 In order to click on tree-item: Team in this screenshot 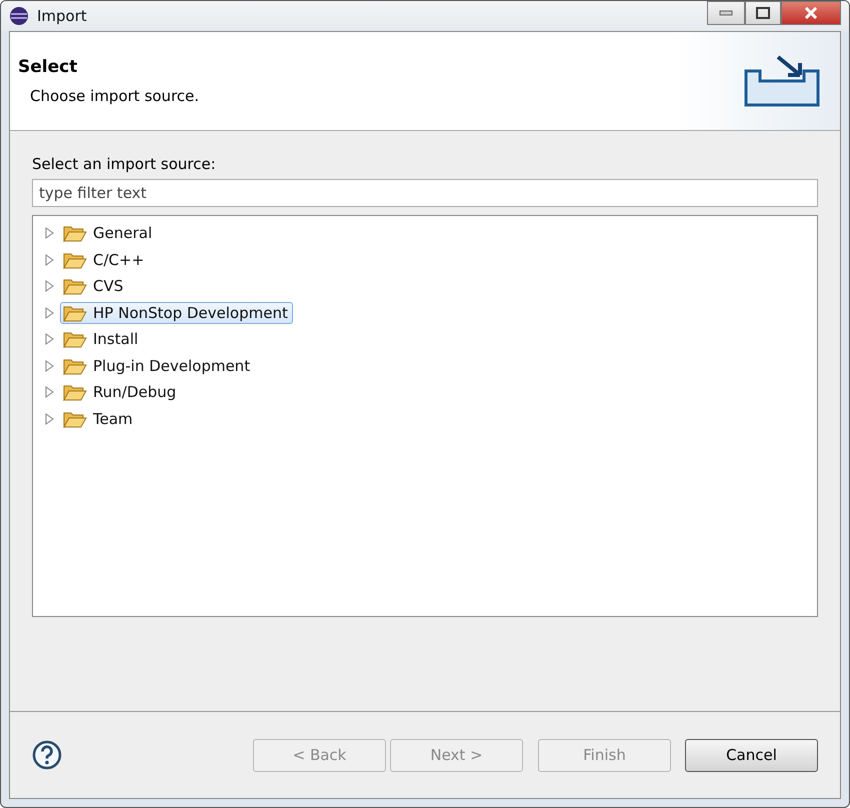, I will do `click(99, 419)`.